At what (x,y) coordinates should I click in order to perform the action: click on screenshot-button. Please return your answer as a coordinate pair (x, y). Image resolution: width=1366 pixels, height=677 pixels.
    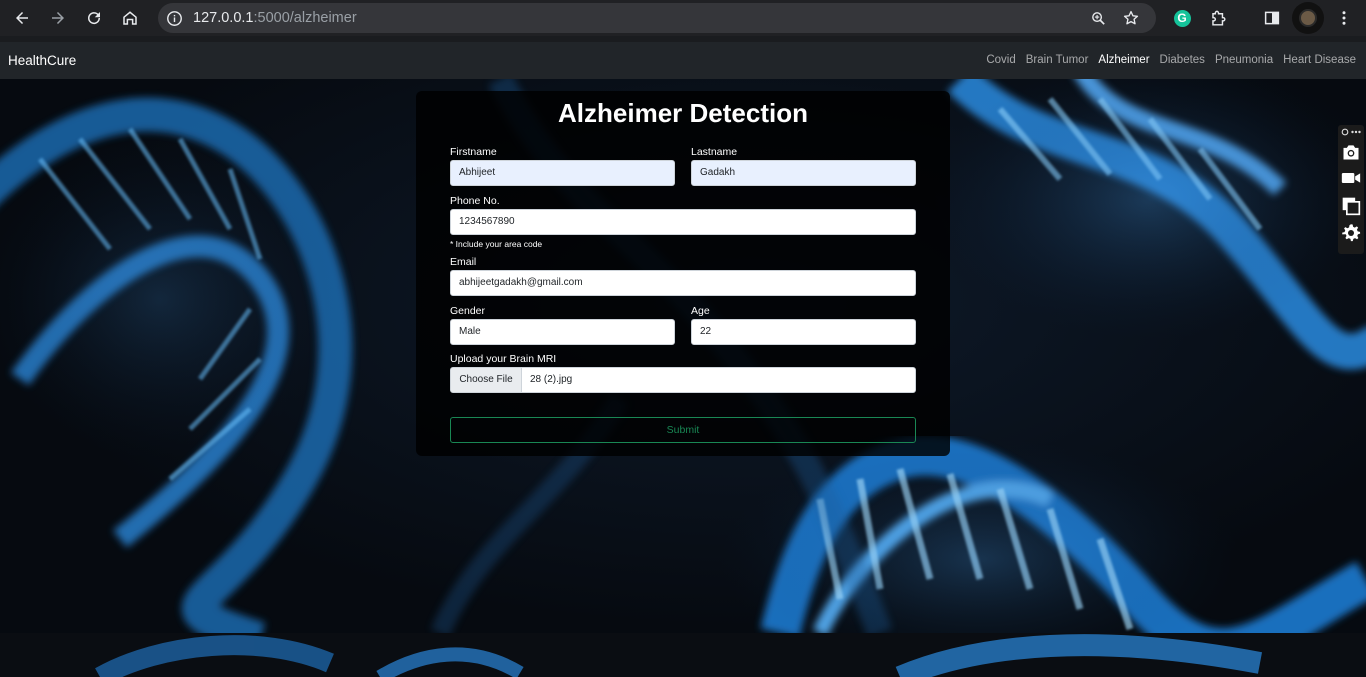
    Looking at the image, I should click on (1351, 152).